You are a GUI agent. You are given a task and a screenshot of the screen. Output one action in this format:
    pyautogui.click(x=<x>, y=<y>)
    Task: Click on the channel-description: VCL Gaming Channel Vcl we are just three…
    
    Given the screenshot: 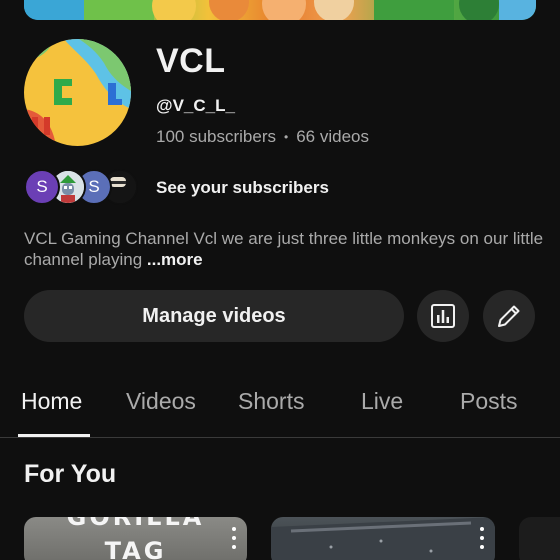 What is the action you would take?
    pyautogui.click(x=284, y=249)
    